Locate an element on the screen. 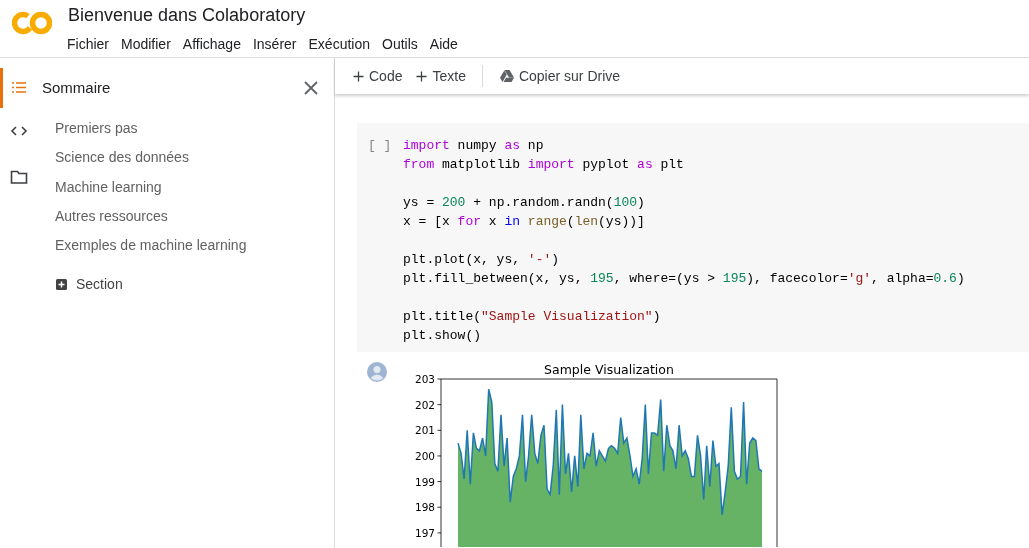  tick-label: 200 is located at coordinates (424, 455).